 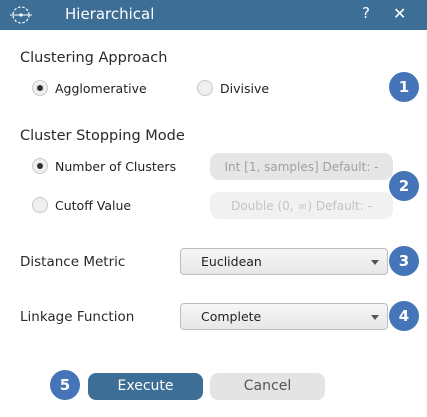 I want to click on select-value: Complete, so click(x=231, y=316).